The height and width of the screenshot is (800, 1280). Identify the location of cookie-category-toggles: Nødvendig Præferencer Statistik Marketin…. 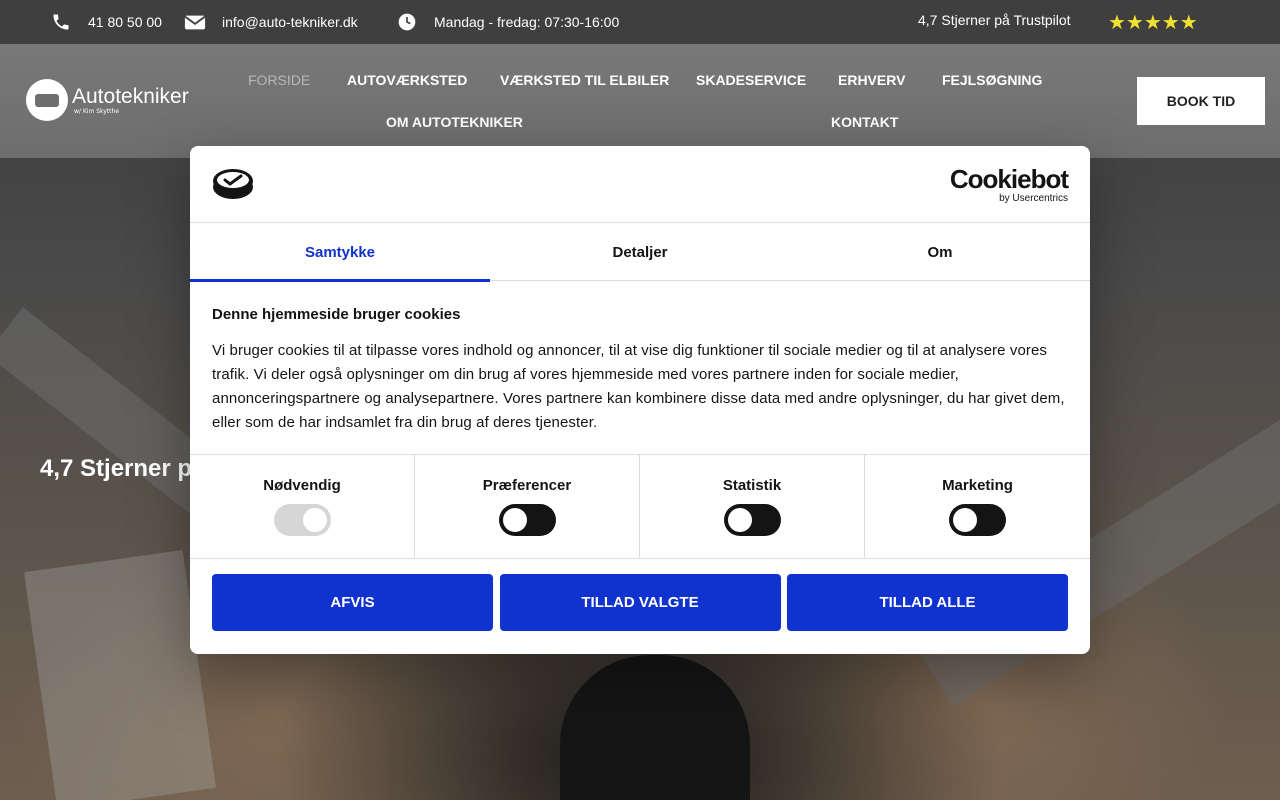
(640, 506).